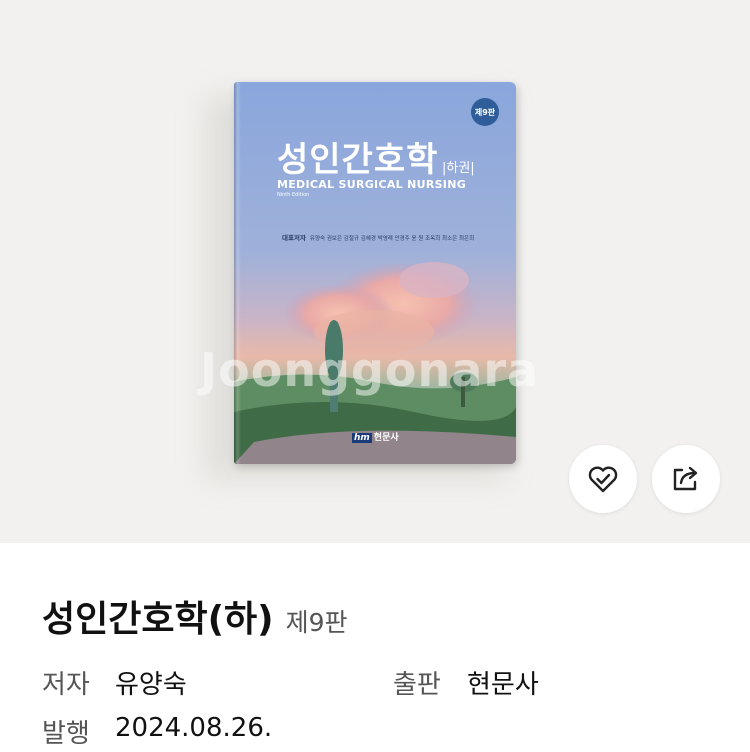 The width and height of the screenshot is (750, 752). What do you see at coordinates (237, 273) in the screenshot?
I see `book-spine` at bounding box center [237, 273].